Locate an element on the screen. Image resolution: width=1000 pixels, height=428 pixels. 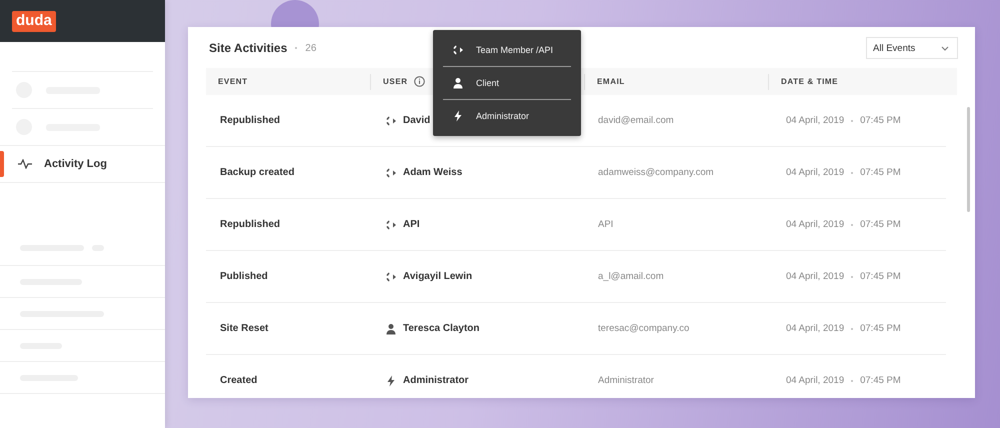
user-cell: Administrator is located at coordinates (436, 380).